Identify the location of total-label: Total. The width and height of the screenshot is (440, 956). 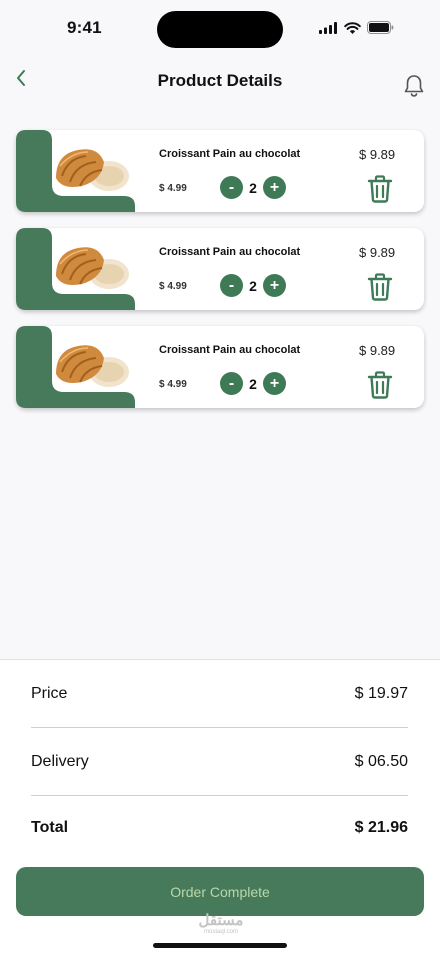
(50, 827).